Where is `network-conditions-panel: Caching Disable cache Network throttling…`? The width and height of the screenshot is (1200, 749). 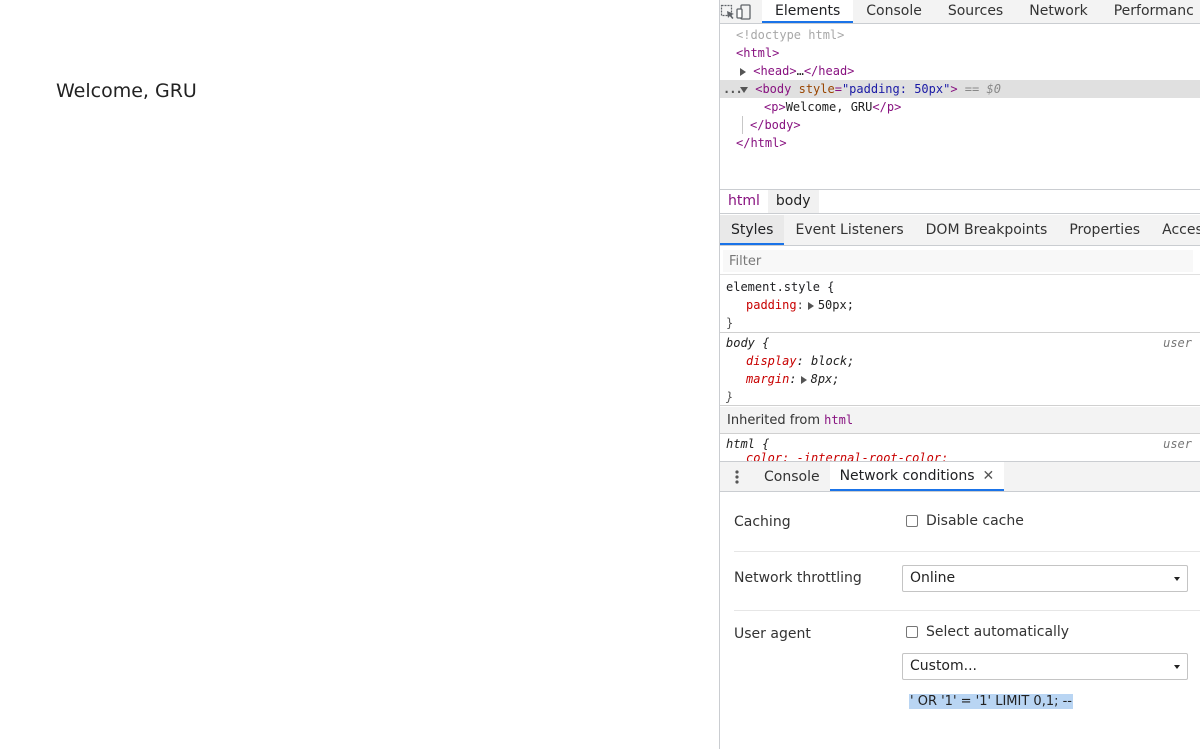
network-conditions-panel: Caching Disable cache Network throttling… is located at coordinates (960, 621).